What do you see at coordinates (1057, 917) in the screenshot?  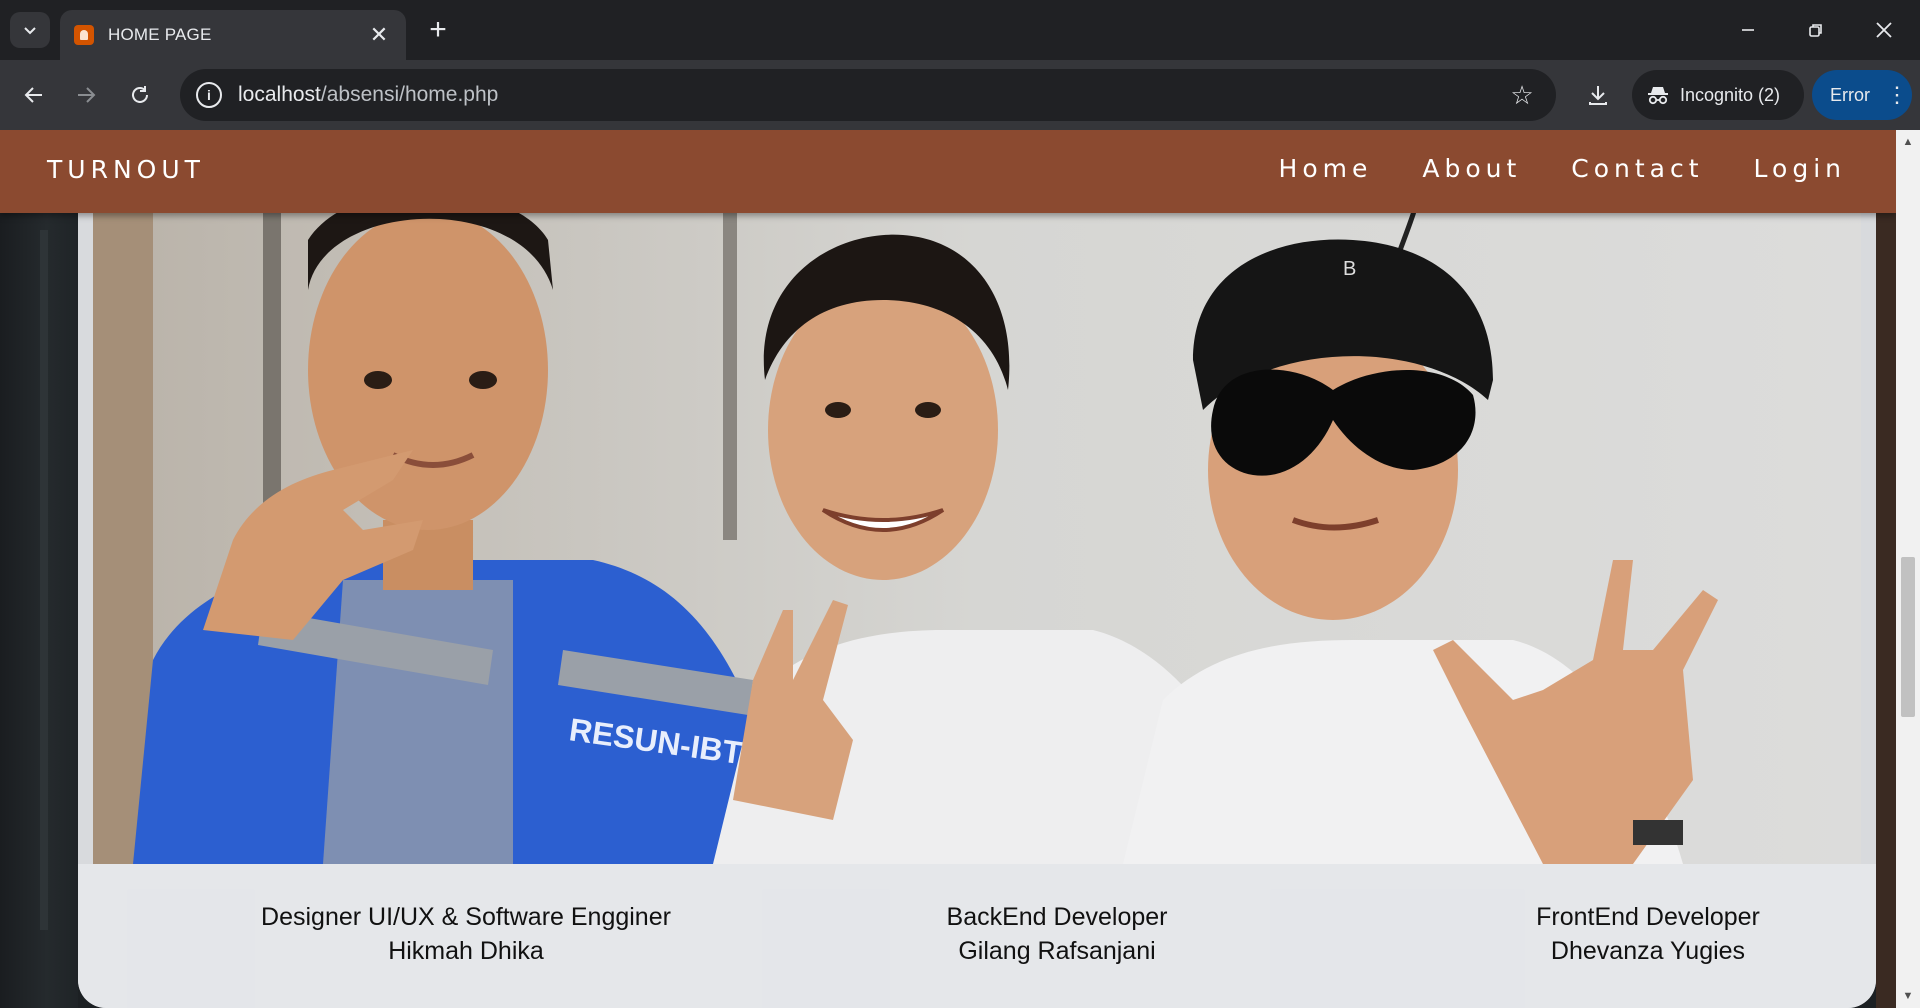 I see `member-role: BackEnd Developer` at bounding box center [1057, 917].